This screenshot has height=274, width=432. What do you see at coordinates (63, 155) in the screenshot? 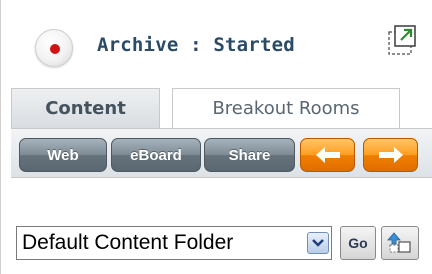
I see `web-button: Web` at bounding box center [63, 155].